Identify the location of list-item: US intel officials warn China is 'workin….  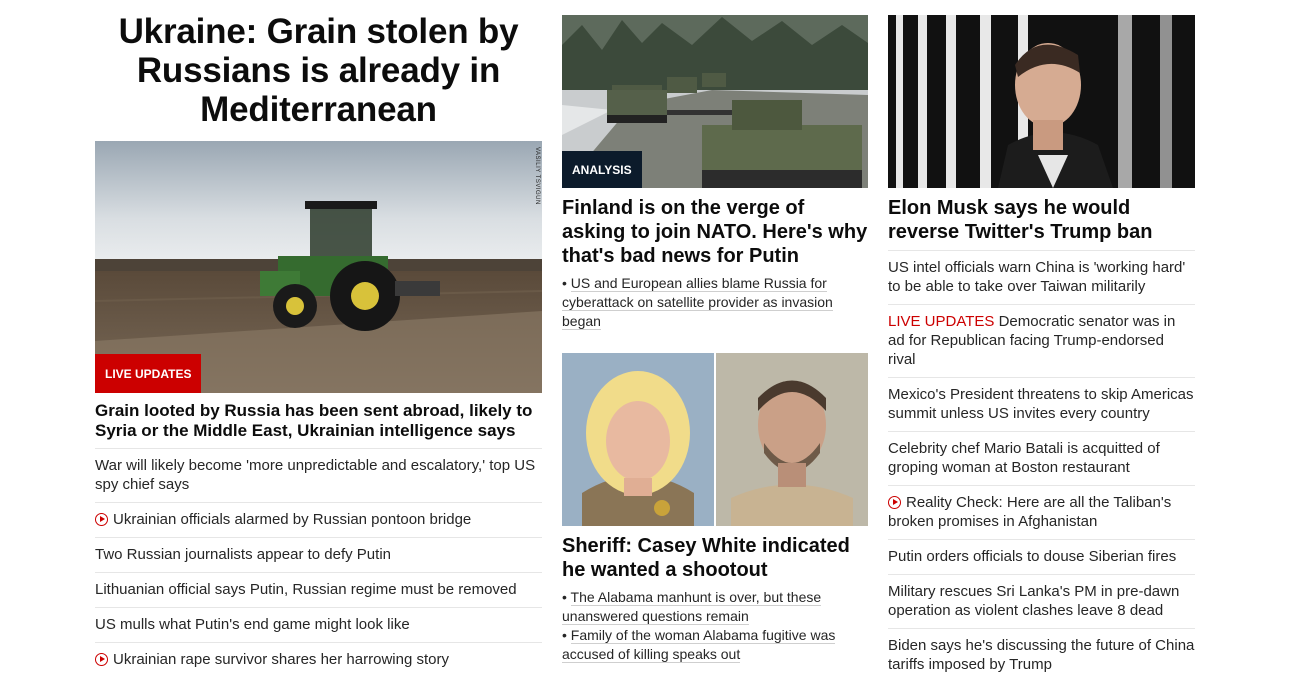
(1041, 277).